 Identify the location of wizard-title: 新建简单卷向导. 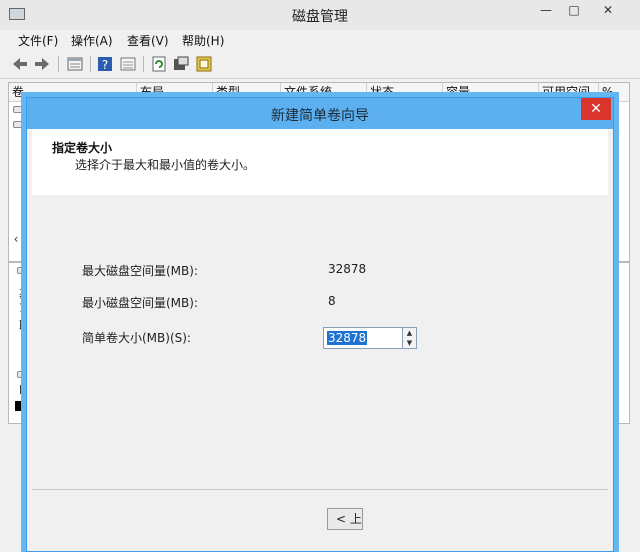
(320, 116).